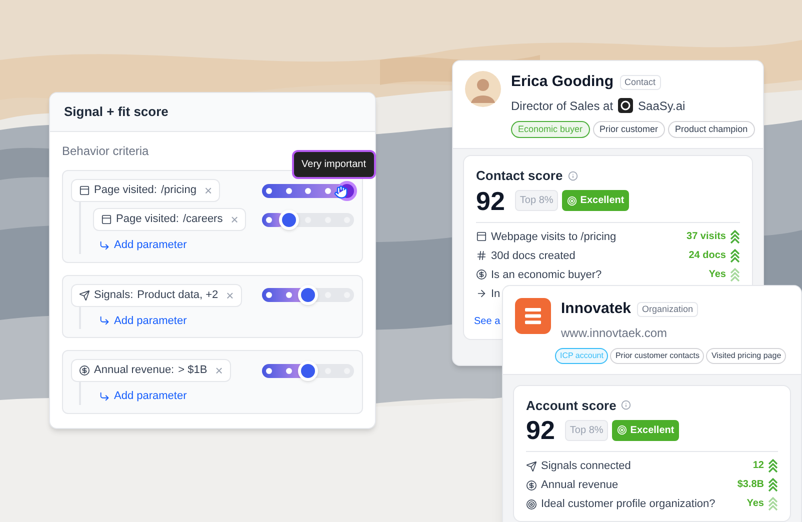 The height and width of the screenshot is (522, 802). What do you see at coordinates (571, 405) in the screenshot?
I see `score-title: Account score` at bounding box center [571, 405].